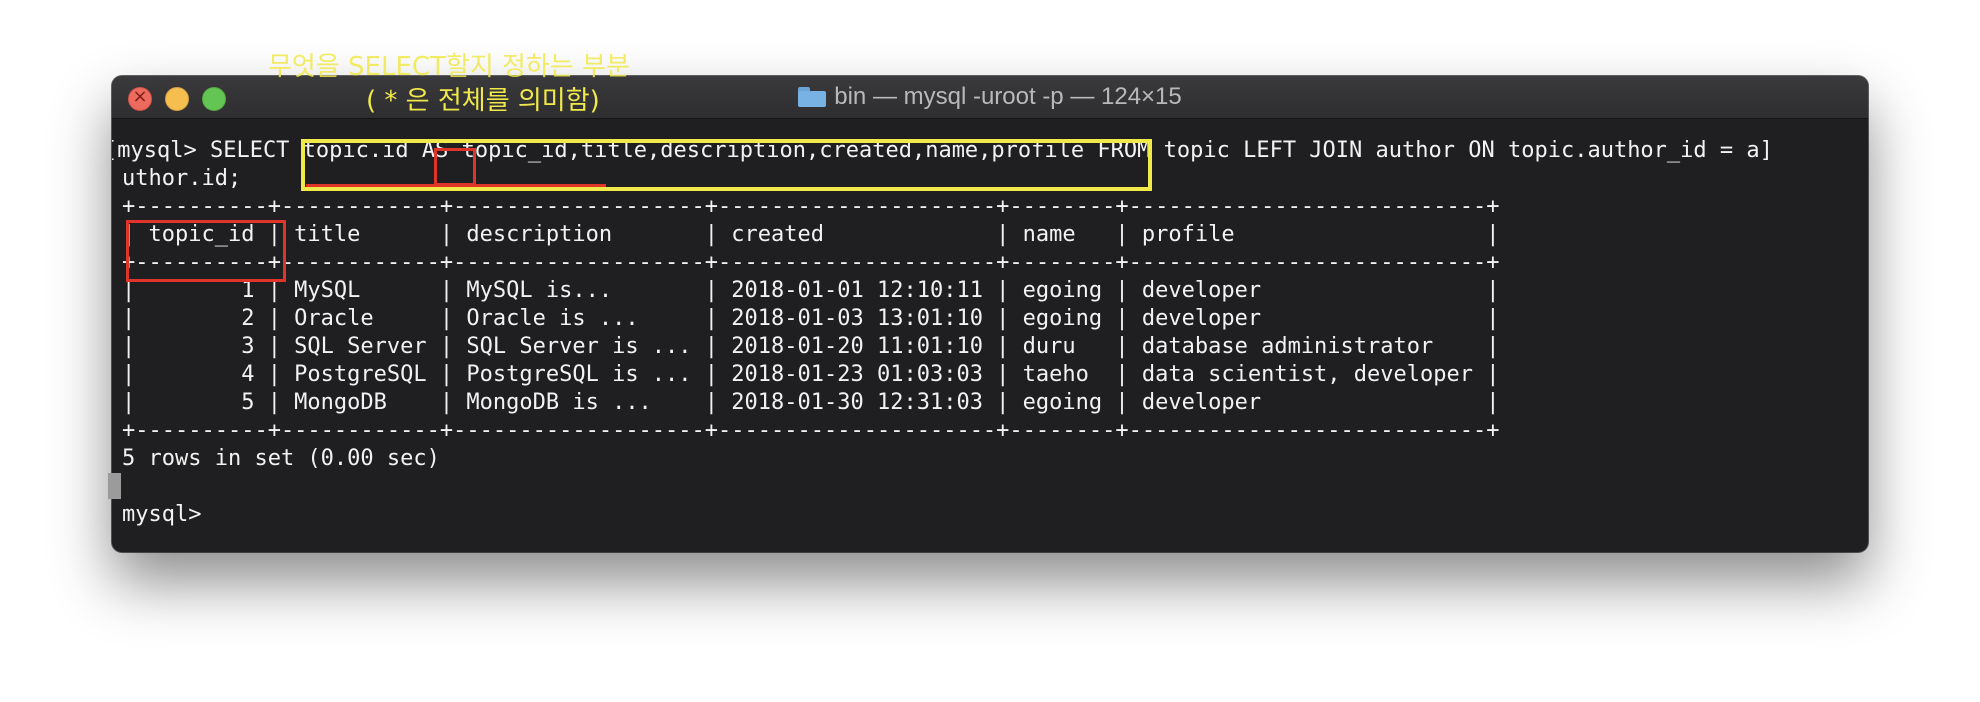  Describe the element at coordinates (812, 97) in the screenshot. I see `folder-icon` at that location.